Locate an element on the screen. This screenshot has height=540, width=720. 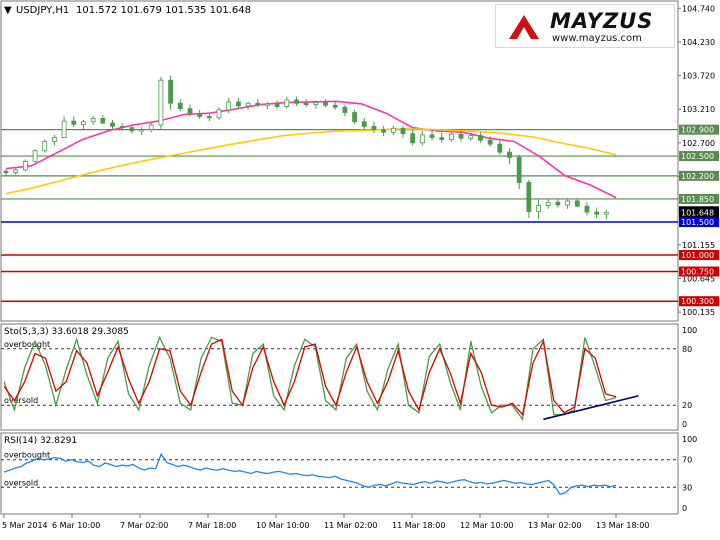
rsi-level-label: overbought is located at coordinates (27, 455).